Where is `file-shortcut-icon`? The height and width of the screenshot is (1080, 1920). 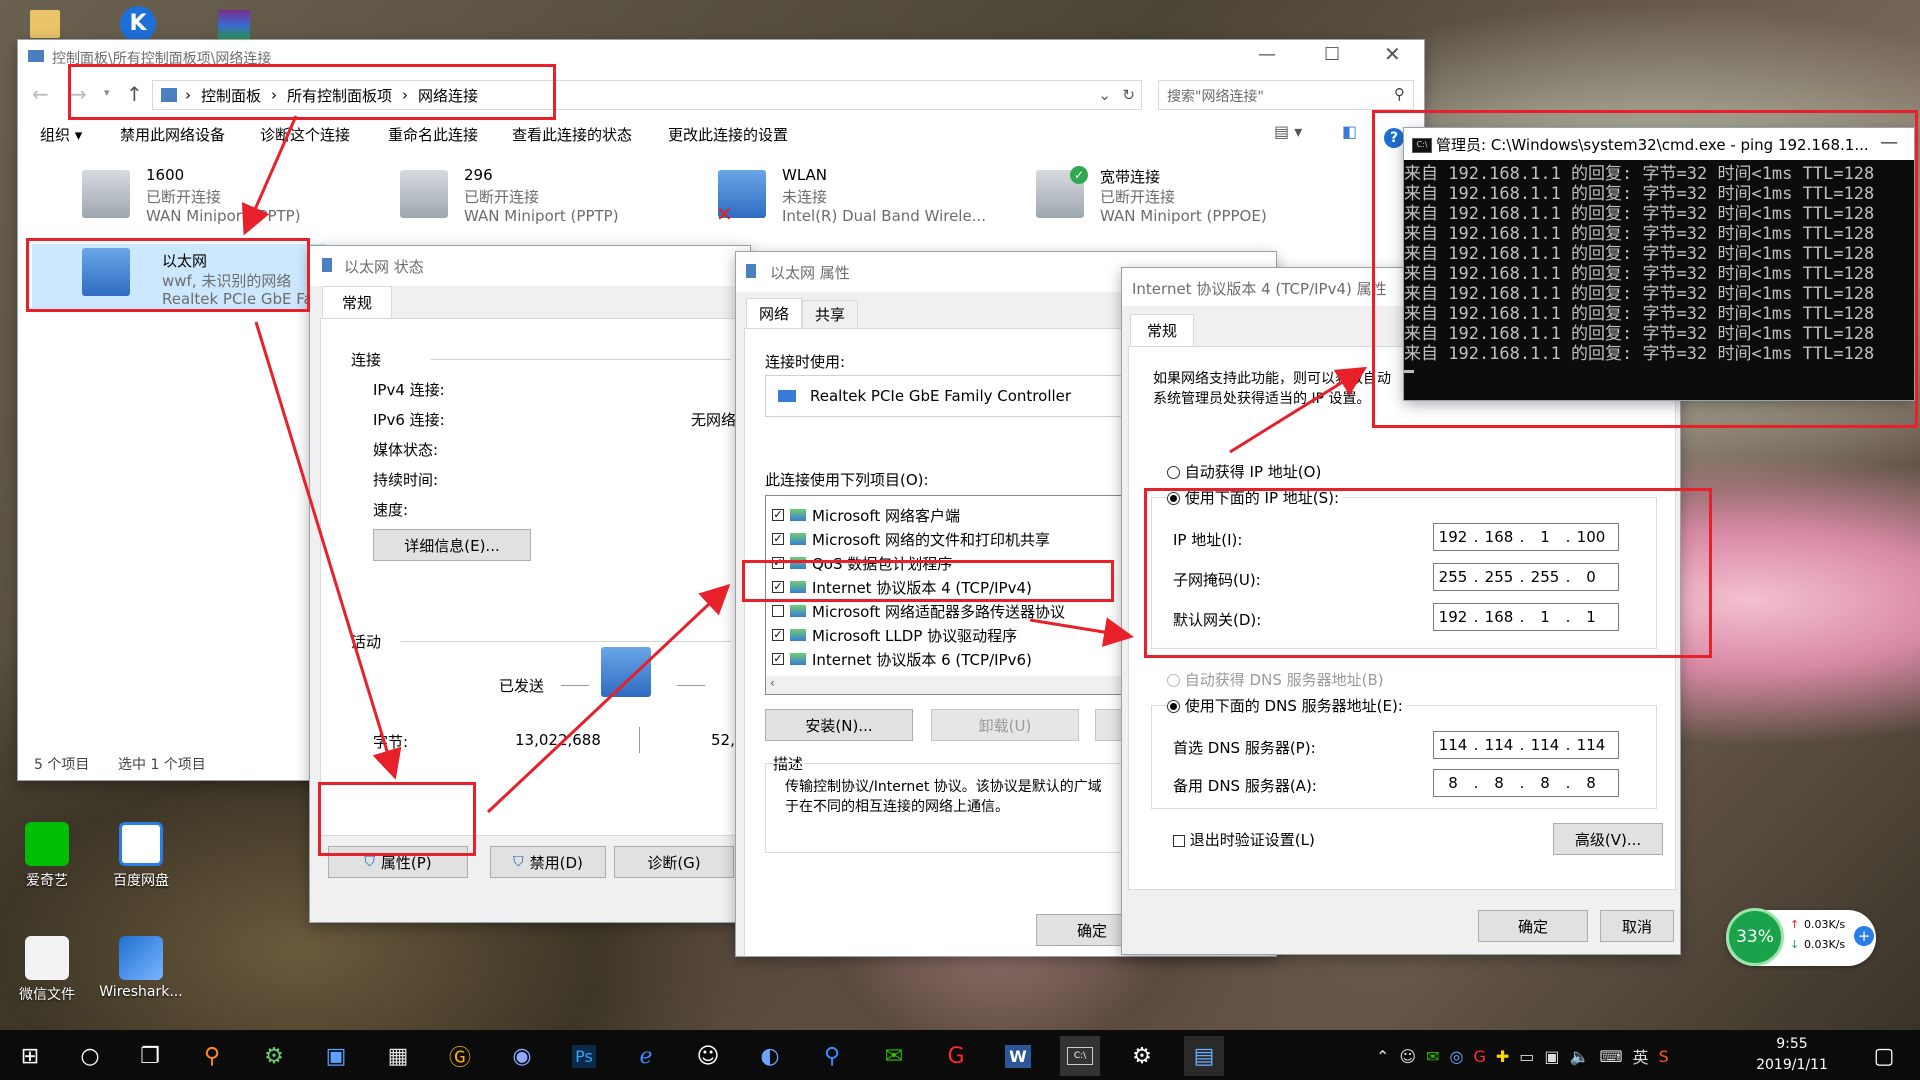 file-shortcut-icon is located at coordinates (47, 958).